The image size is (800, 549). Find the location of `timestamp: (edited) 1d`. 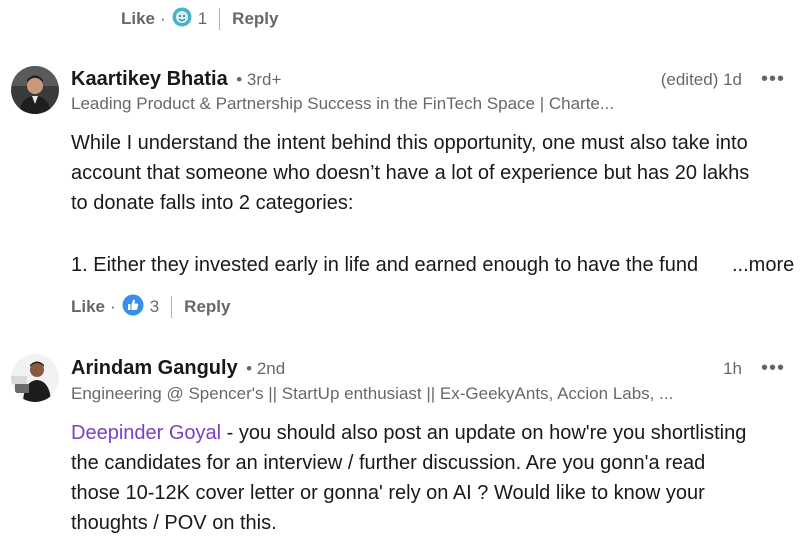

timestamp: (edited) 1d is located at coordinates (701, 79).